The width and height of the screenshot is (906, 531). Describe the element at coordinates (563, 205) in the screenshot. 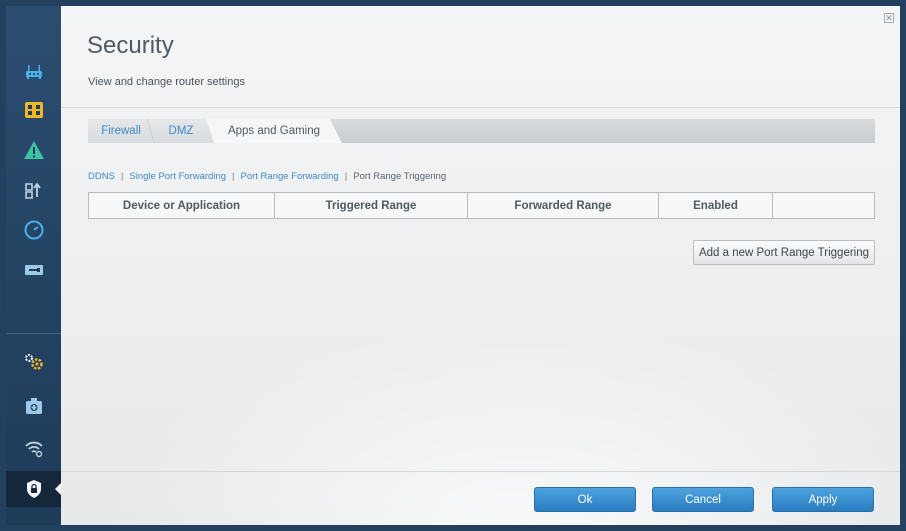

I see `column-header-forwarded-range: Forwarded Range` at that location.